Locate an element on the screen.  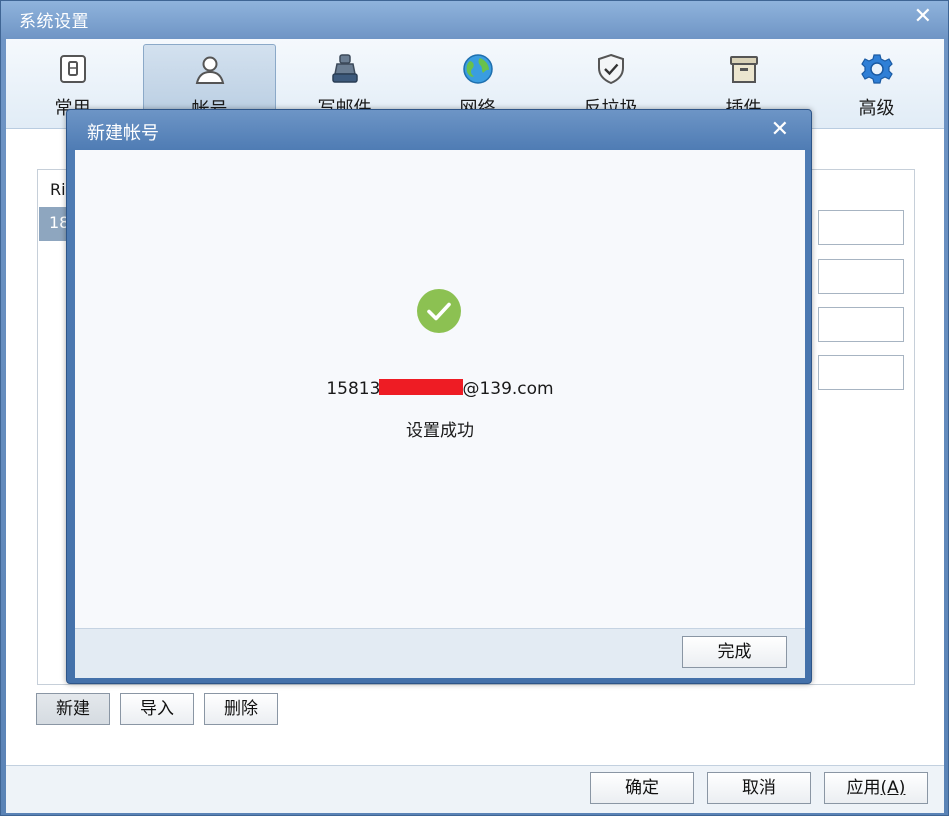
import-account-button: 导入 is located at coordinates (157, 709).